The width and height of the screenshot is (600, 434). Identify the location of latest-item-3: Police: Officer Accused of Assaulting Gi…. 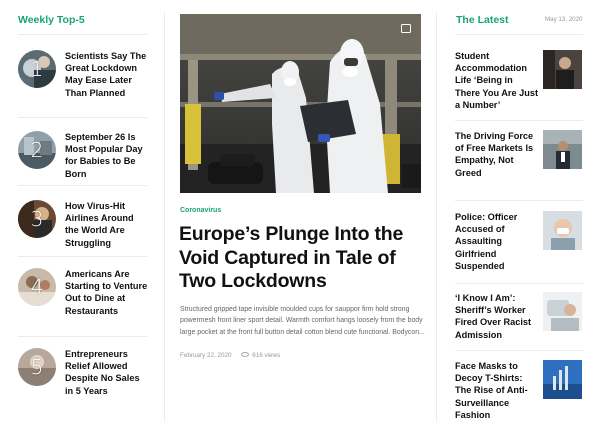
(520, 242).